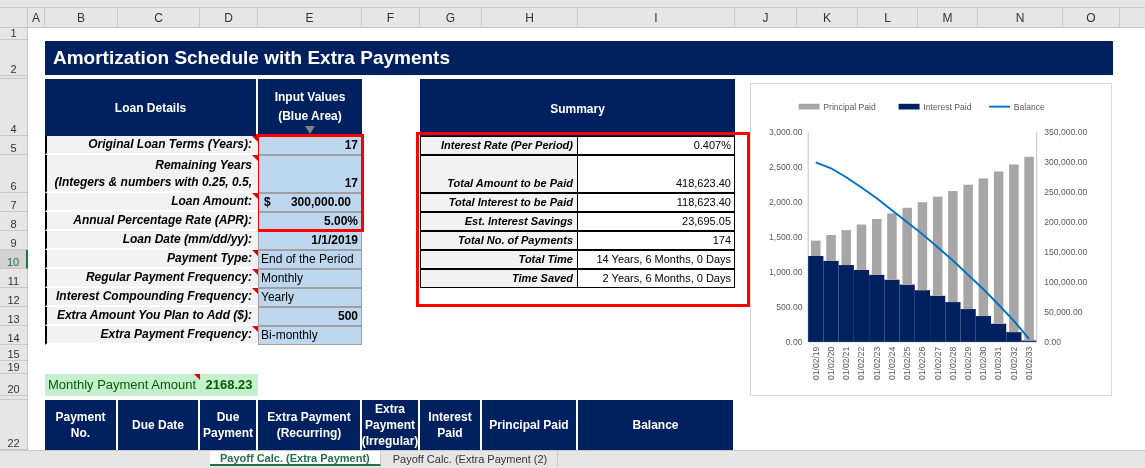  I want to click on text: Balance, so click(1029, 106).